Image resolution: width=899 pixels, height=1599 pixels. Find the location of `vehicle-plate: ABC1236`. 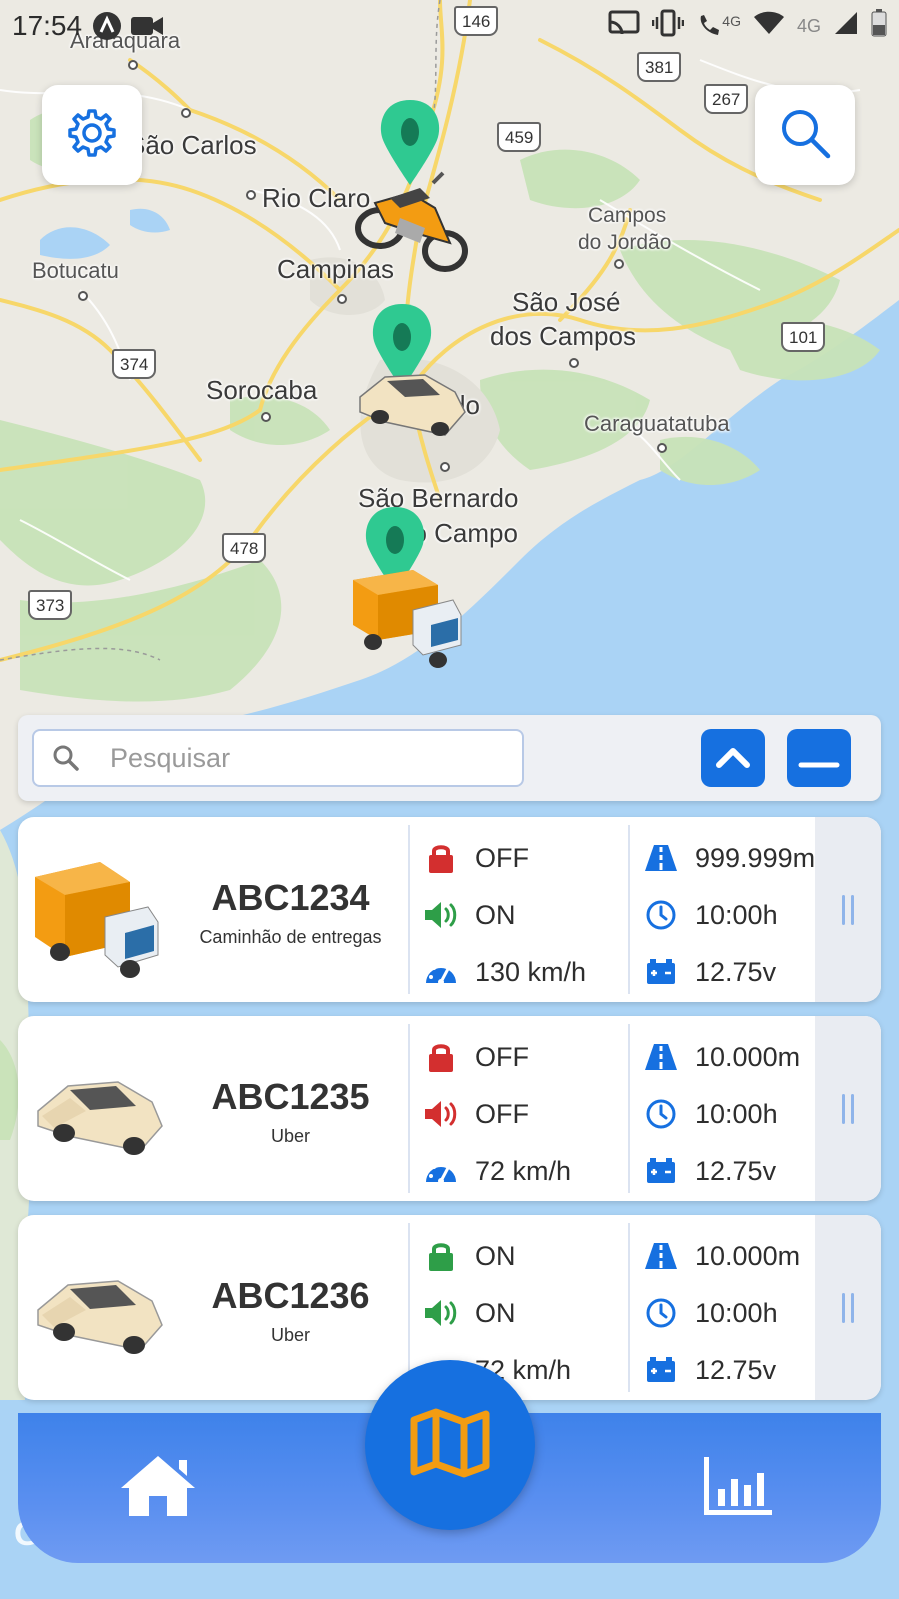

vehicle-plate: ABC1236 is located at coordinates (290, 1295).